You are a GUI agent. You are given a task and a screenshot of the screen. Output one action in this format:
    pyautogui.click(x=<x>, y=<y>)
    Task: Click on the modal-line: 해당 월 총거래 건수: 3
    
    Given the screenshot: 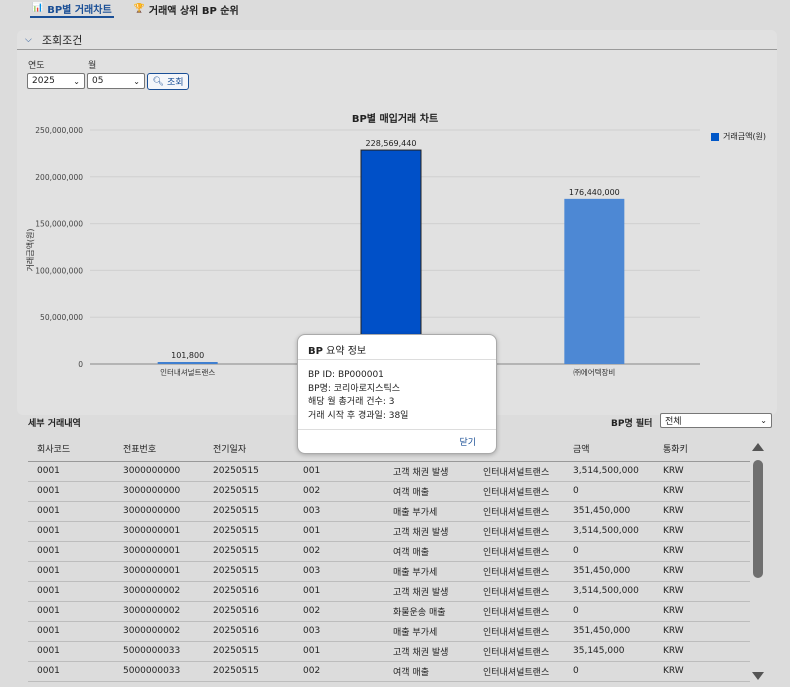 What is the action you would take?
    pyautogui.click(x=351, y=402)
    